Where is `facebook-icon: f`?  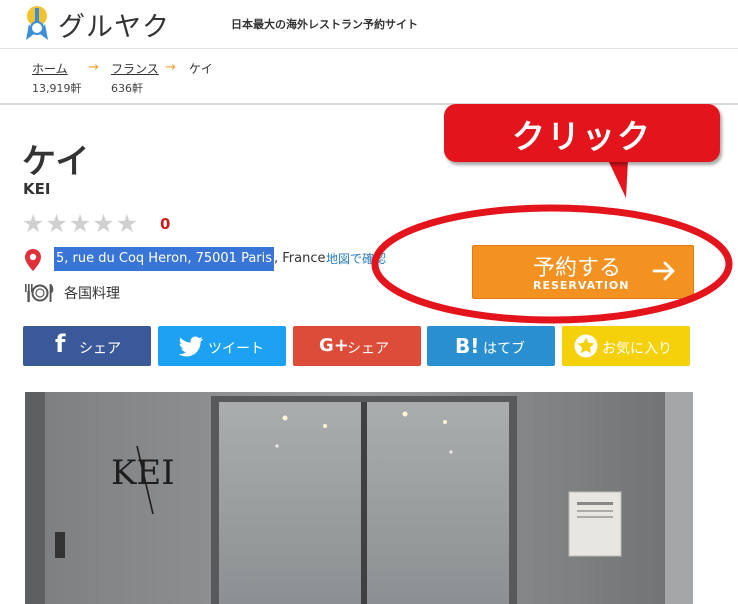
facebook-icon: f is located at coordinates (60, 344).